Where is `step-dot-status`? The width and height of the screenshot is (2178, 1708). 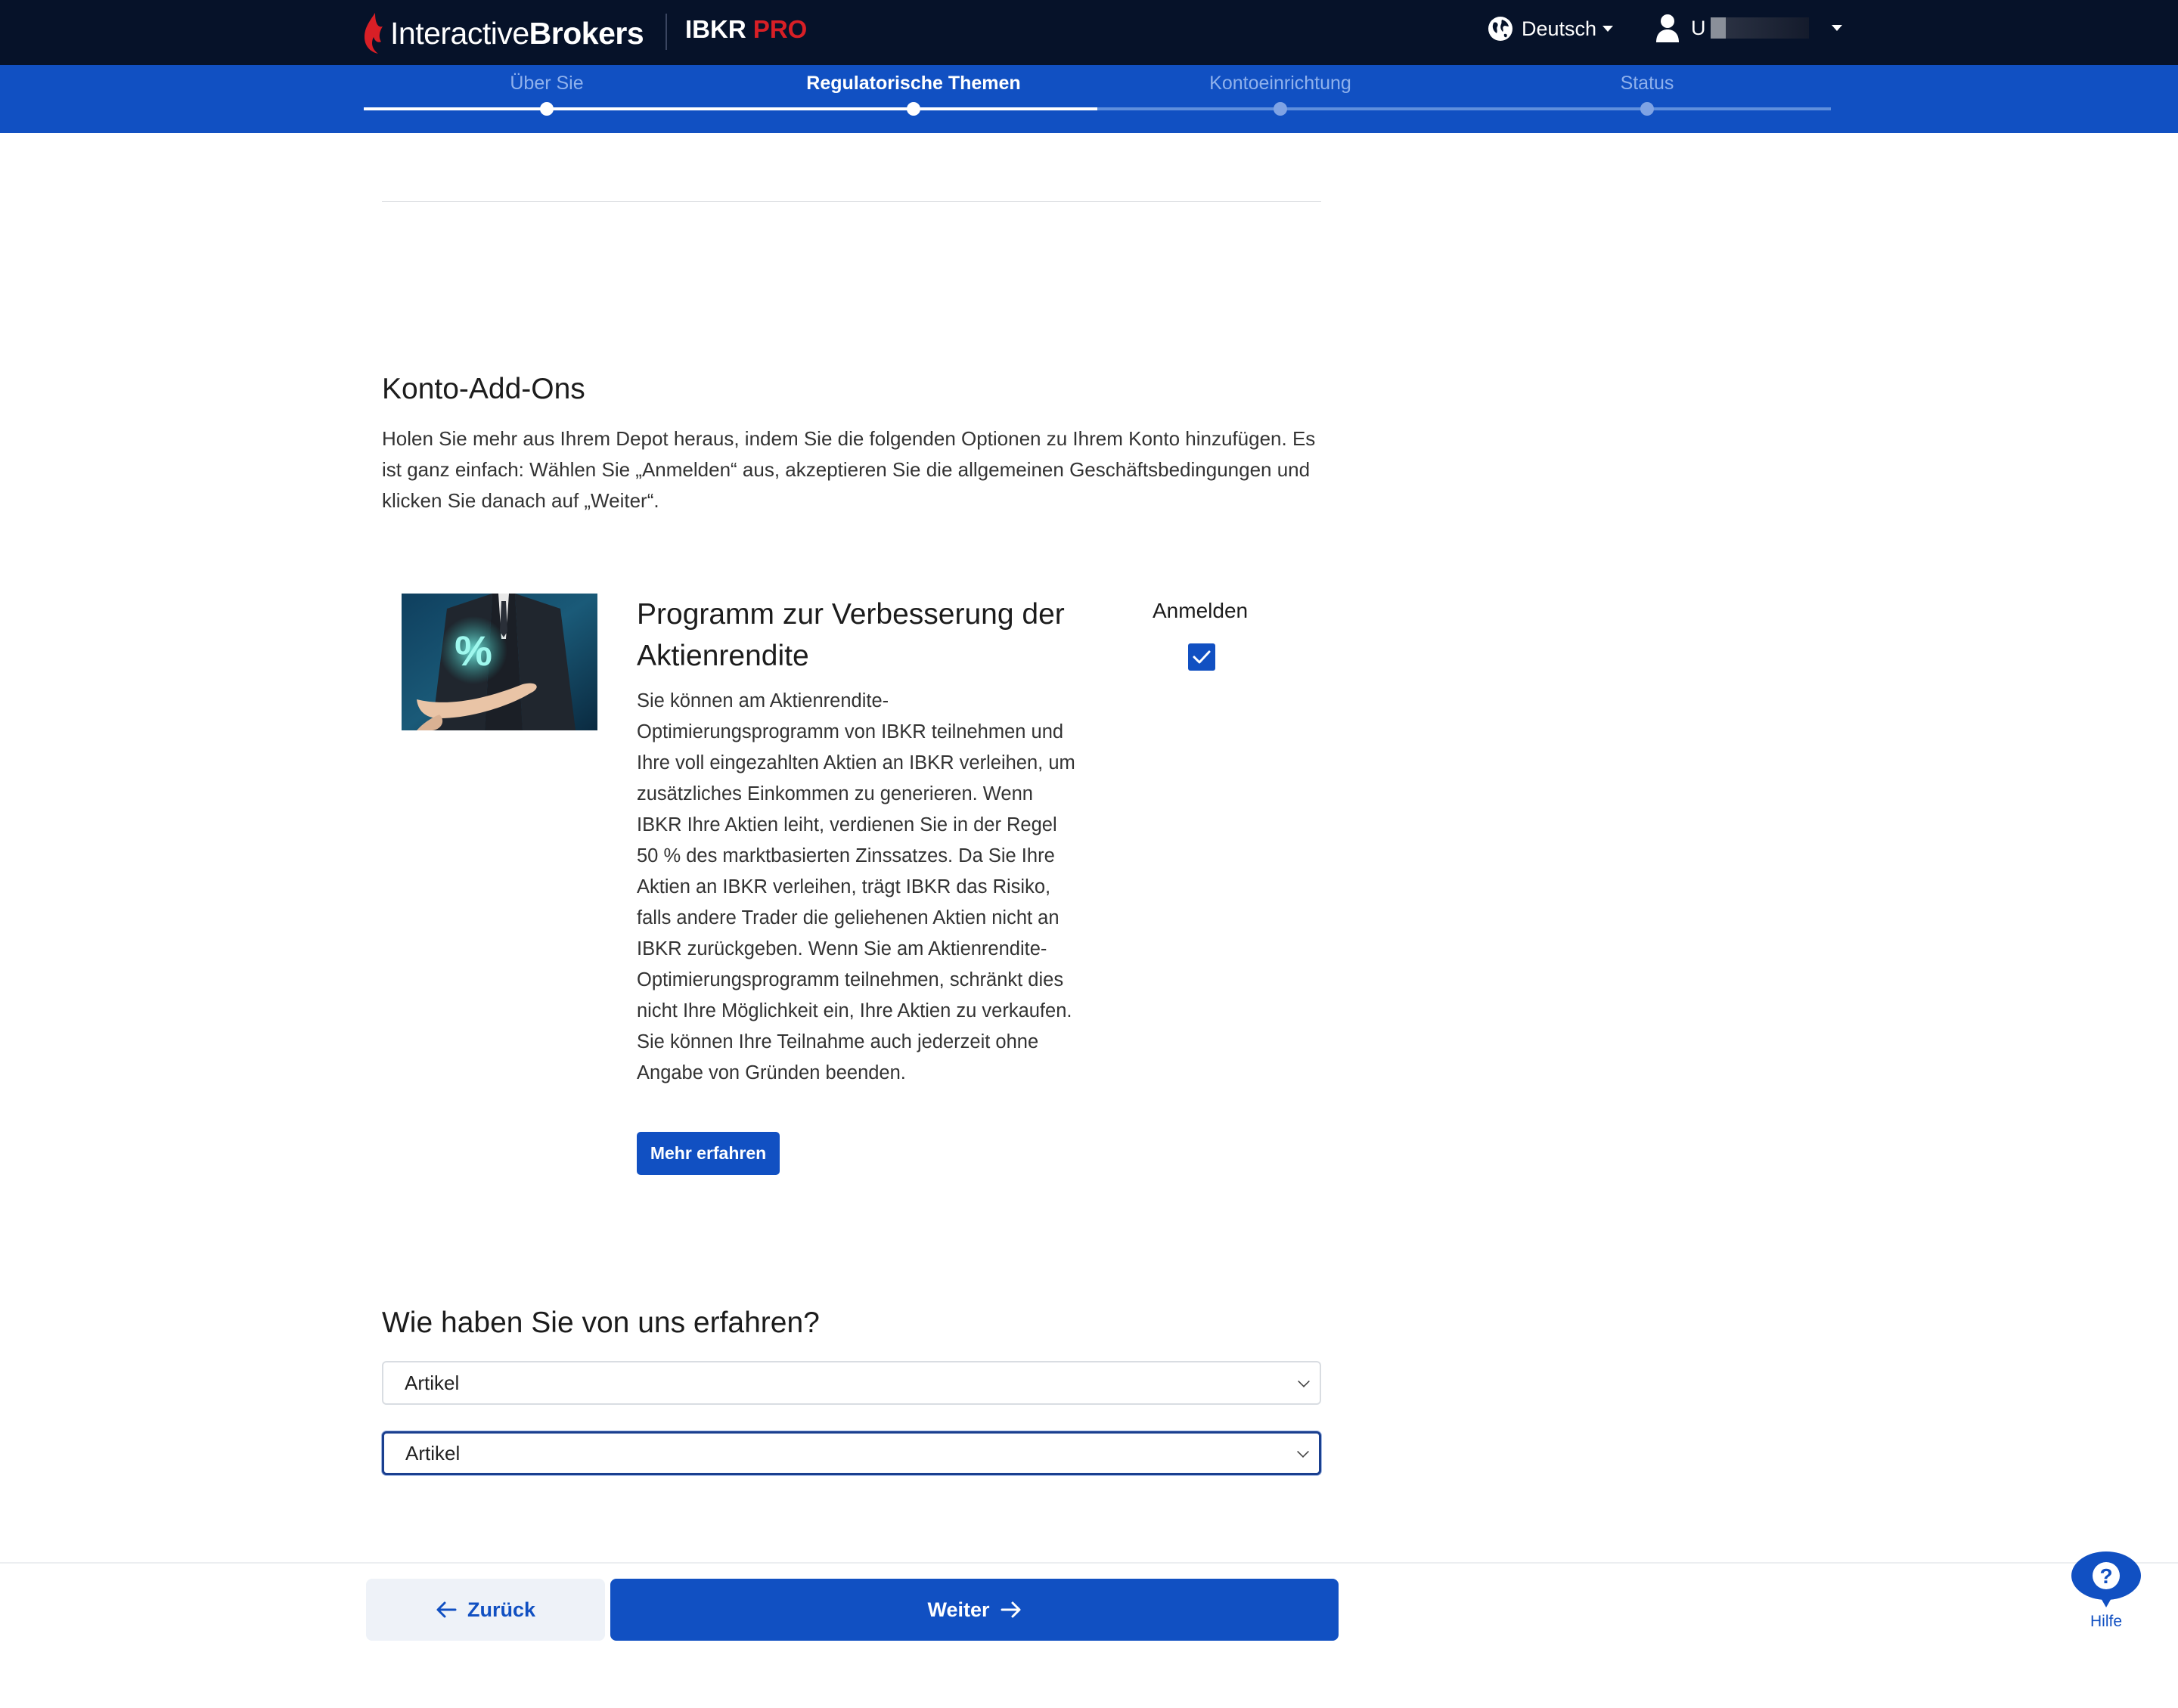
step-dot-status is located at coordinates (1647, 109).